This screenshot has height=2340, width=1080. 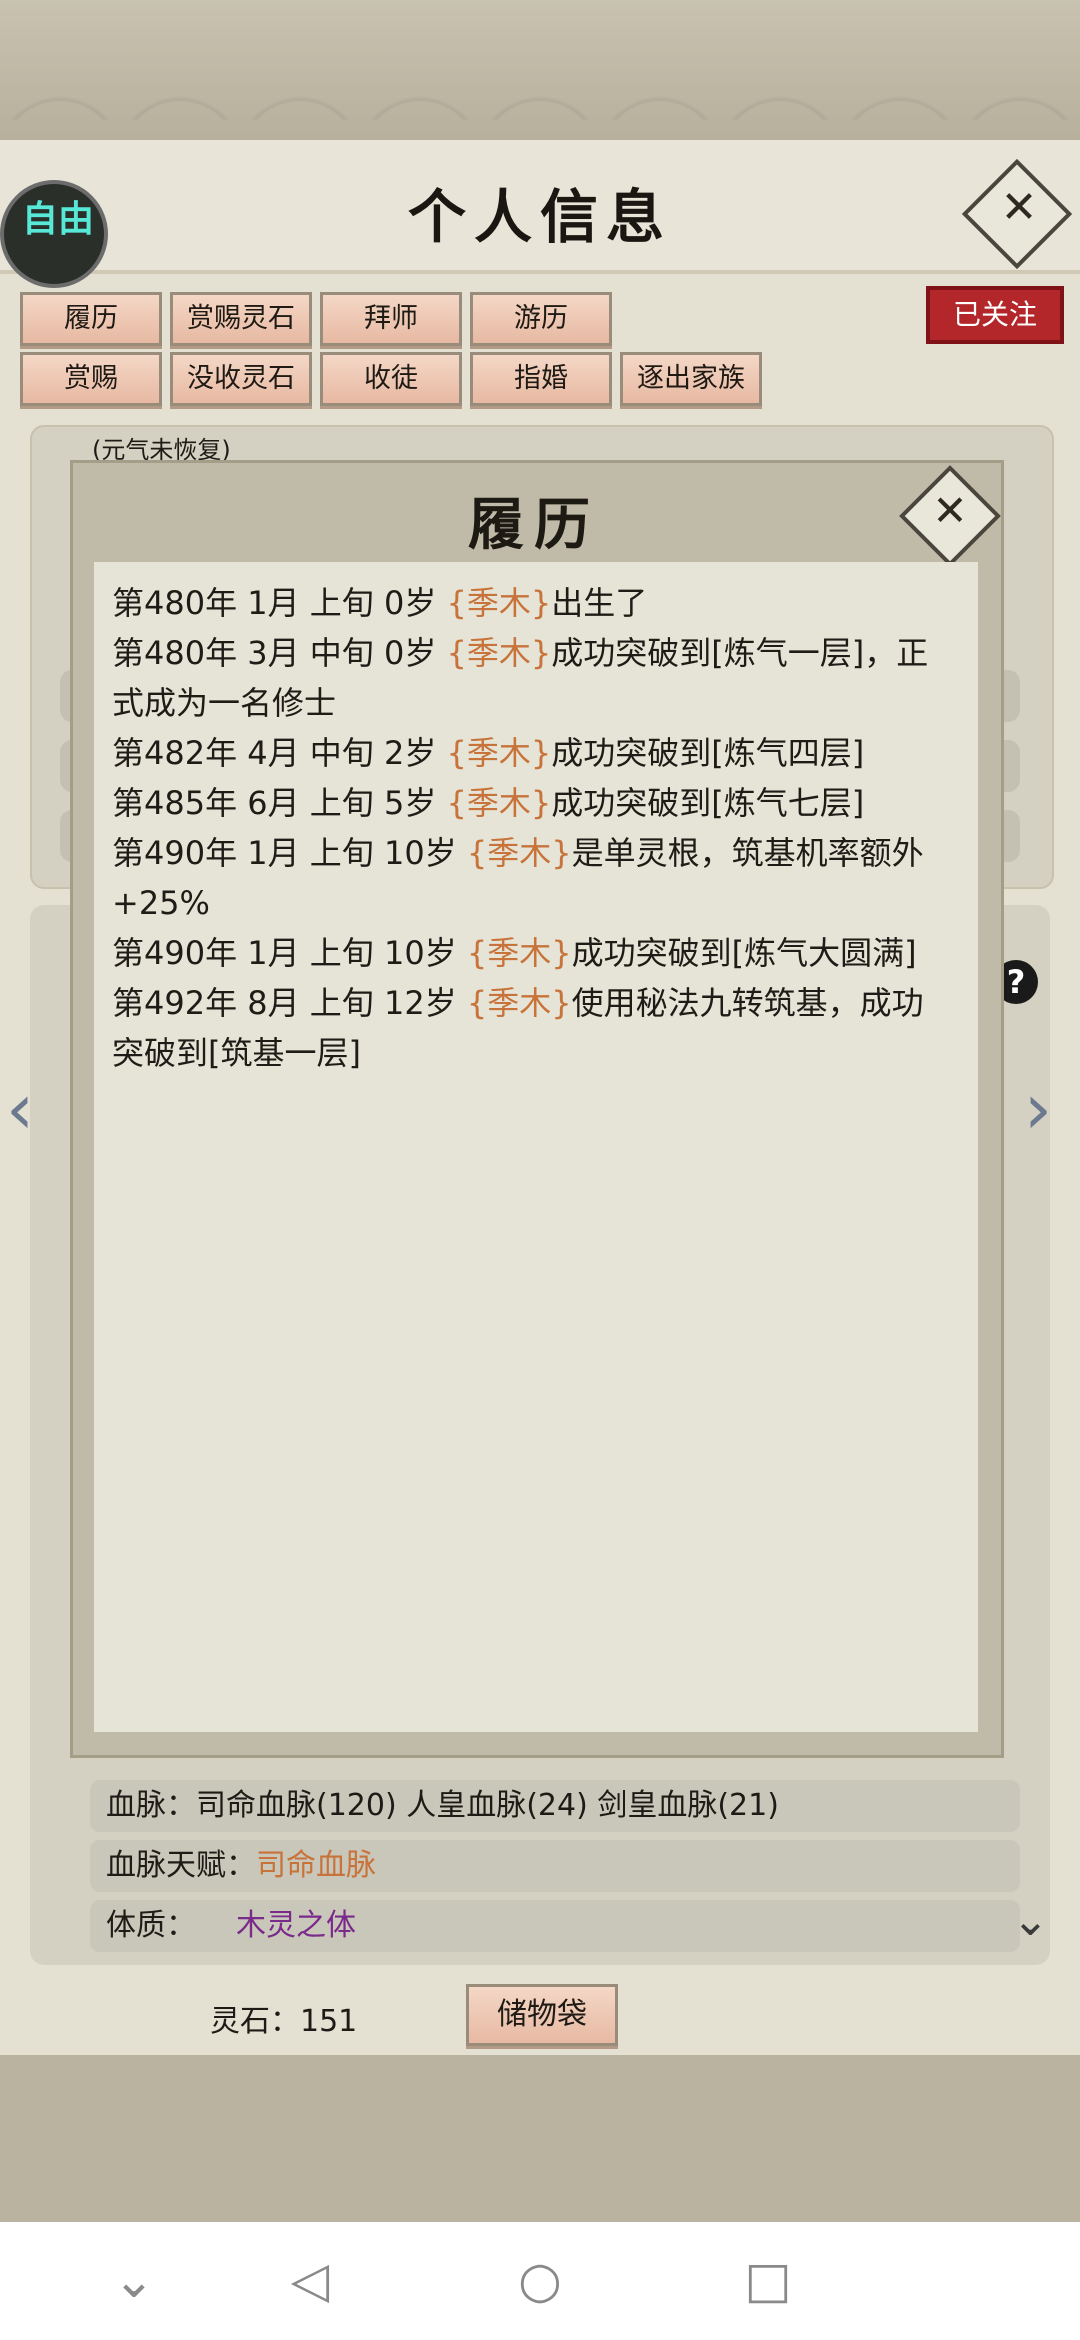 What do you see at coordinates (527, 878) in the screenshot?
I see `history-entry: 第490年 1月 上旬 10岁 {季木}是单灵根，筑基机率额外+25%` at bounding box center [527, 878].